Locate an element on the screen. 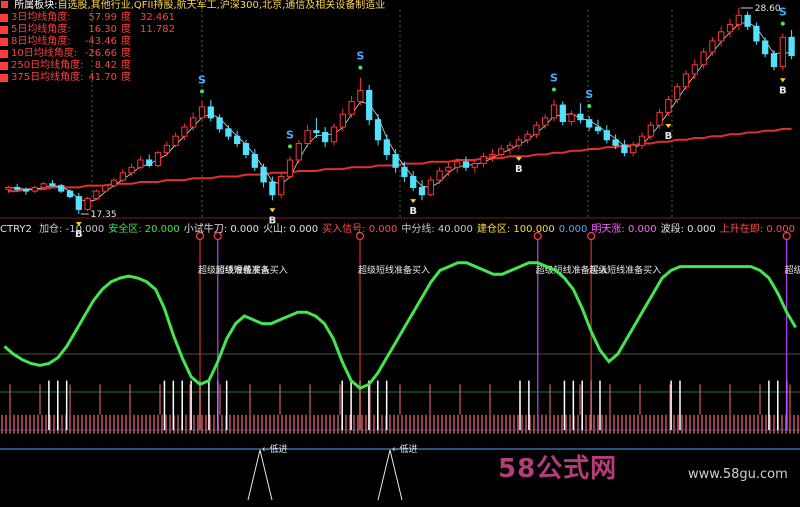  legend-row: 3日均线角度: 57.99 度 32.461 is located at coordinates (192, 18).